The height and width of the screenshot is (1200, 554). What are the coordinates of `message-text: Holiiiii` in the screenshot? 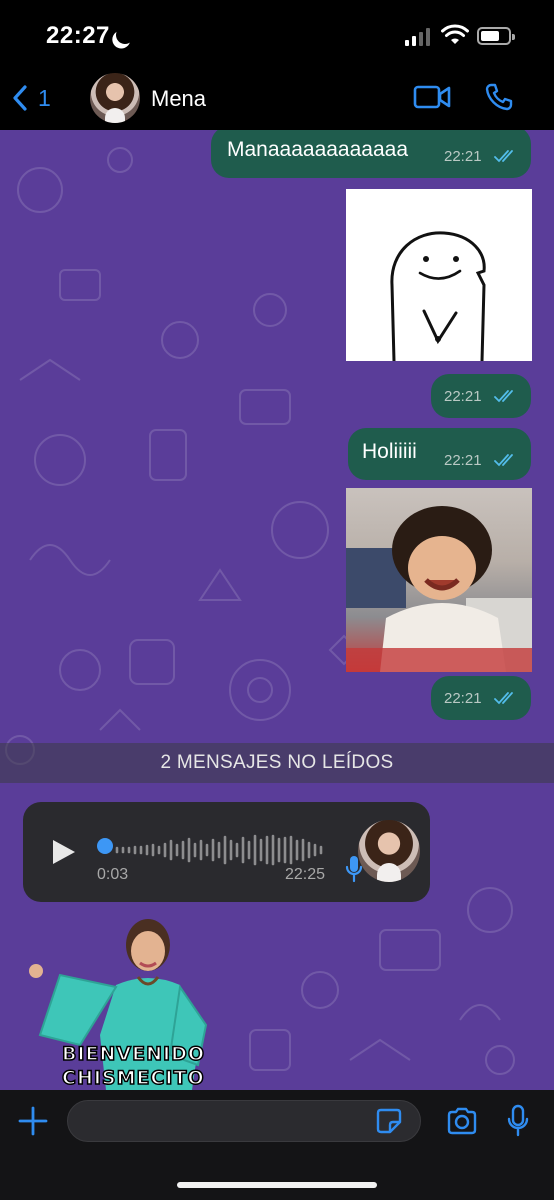 It's located at (389, 451).